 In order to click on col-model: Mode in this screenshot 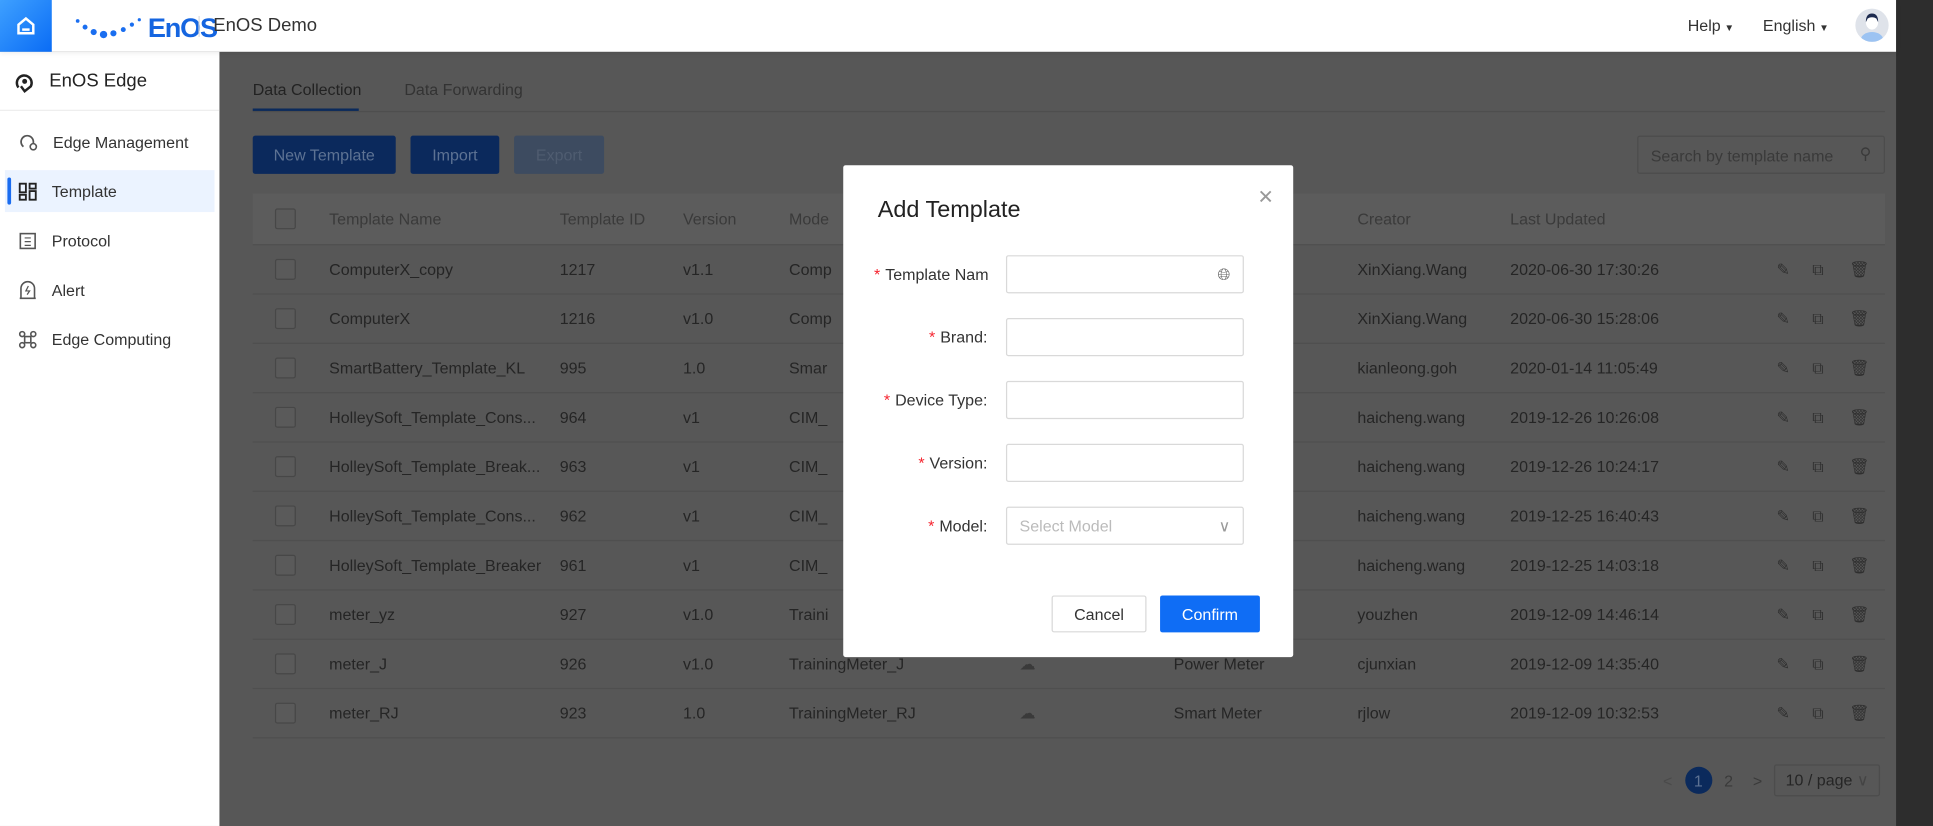, I will do `click(809, 219)`.